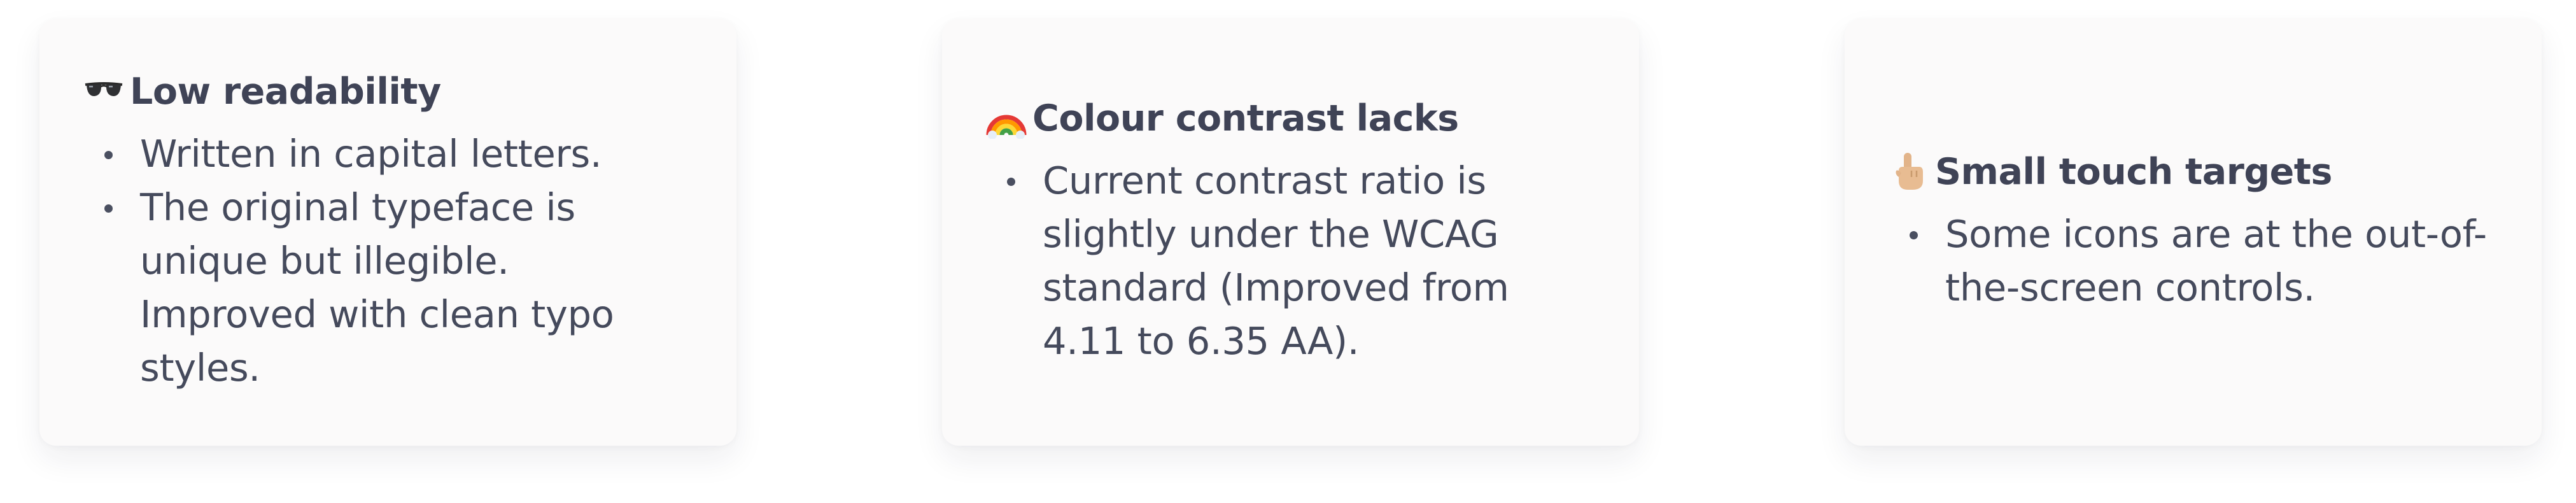 This screenshot has width=2576, height=503. What do you see at coordinates (1006, 118) in the screenshot?
I see `rainbow-icon` at bounding box center [1006, 118].